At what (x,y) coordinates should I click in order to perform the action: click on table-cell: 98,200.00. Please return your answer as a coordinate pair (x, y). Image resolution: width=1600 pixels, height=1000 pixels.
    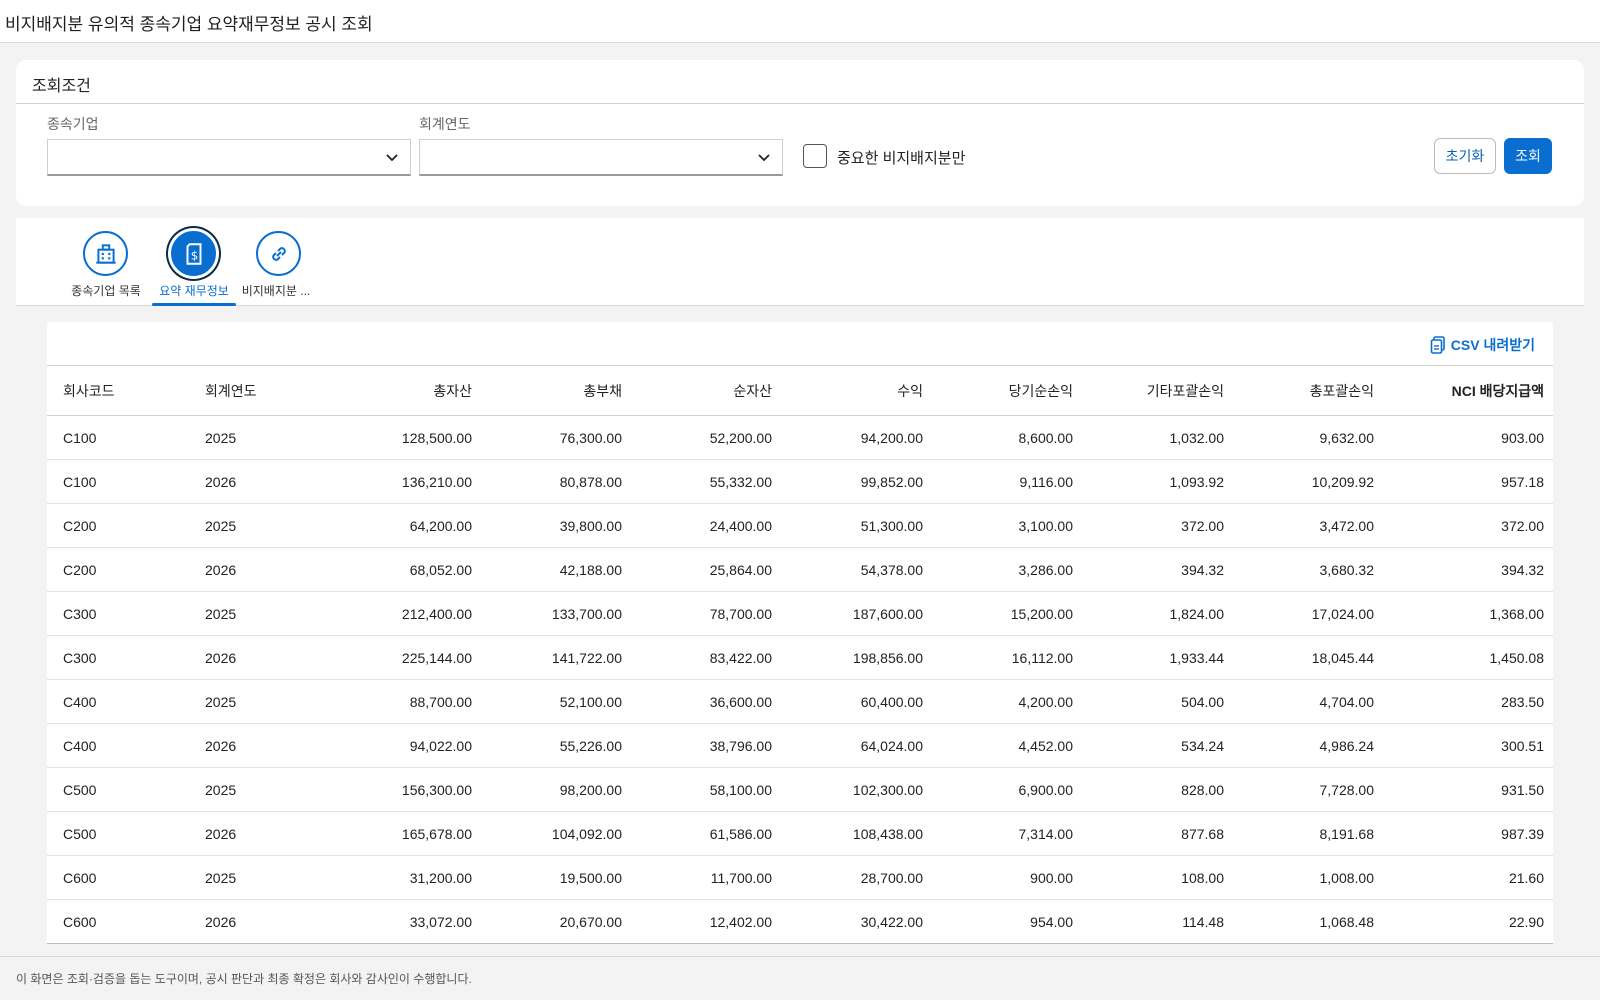
    Looking at the image, I should click on (590, 789).